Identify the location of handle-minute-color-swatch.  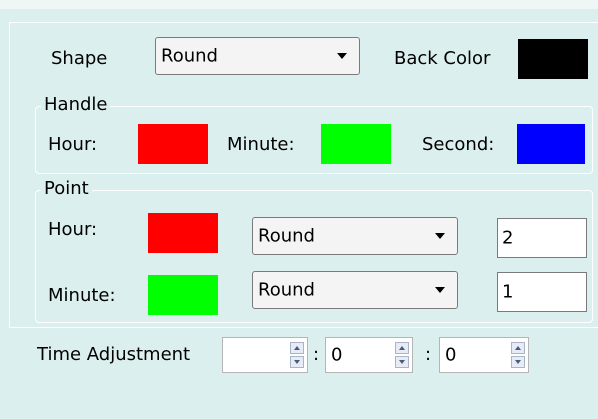
(356, 144).